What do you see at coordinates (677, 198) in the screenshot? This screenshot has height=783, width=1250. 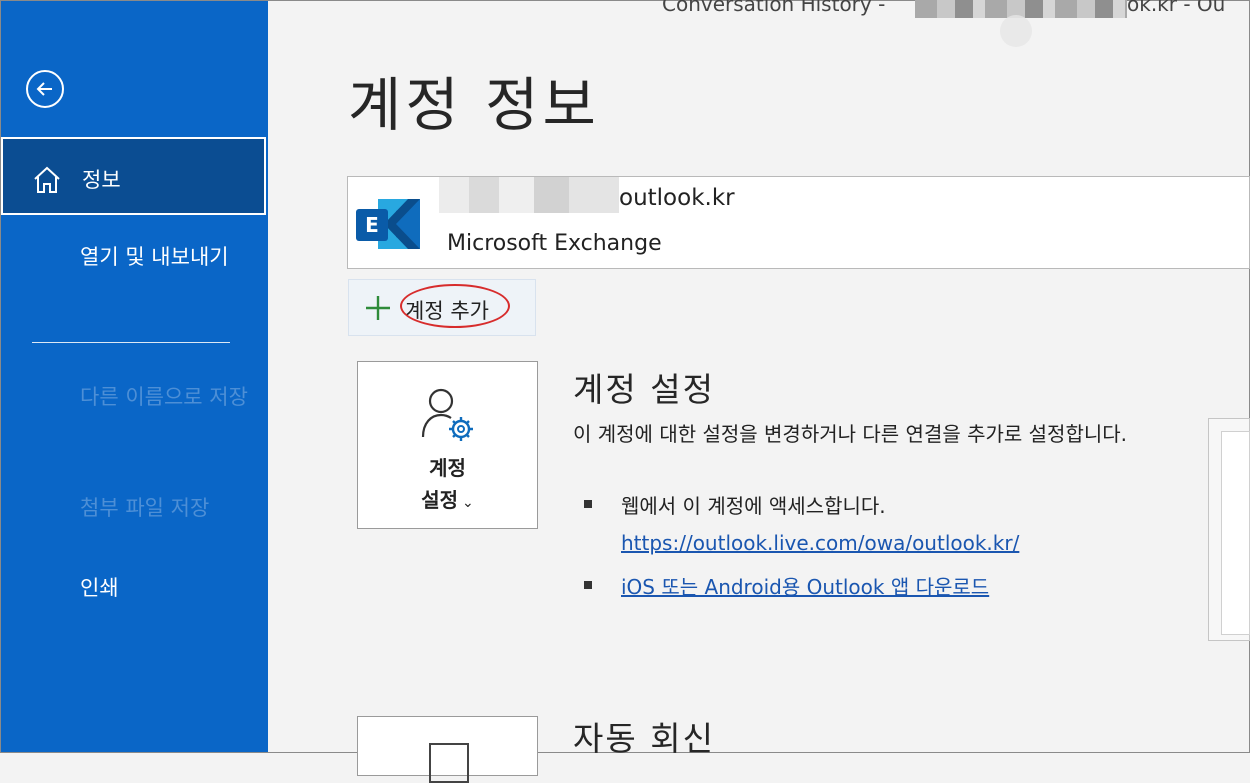 I see `account-email: outlook.kr` at bounding box center [677, 198].